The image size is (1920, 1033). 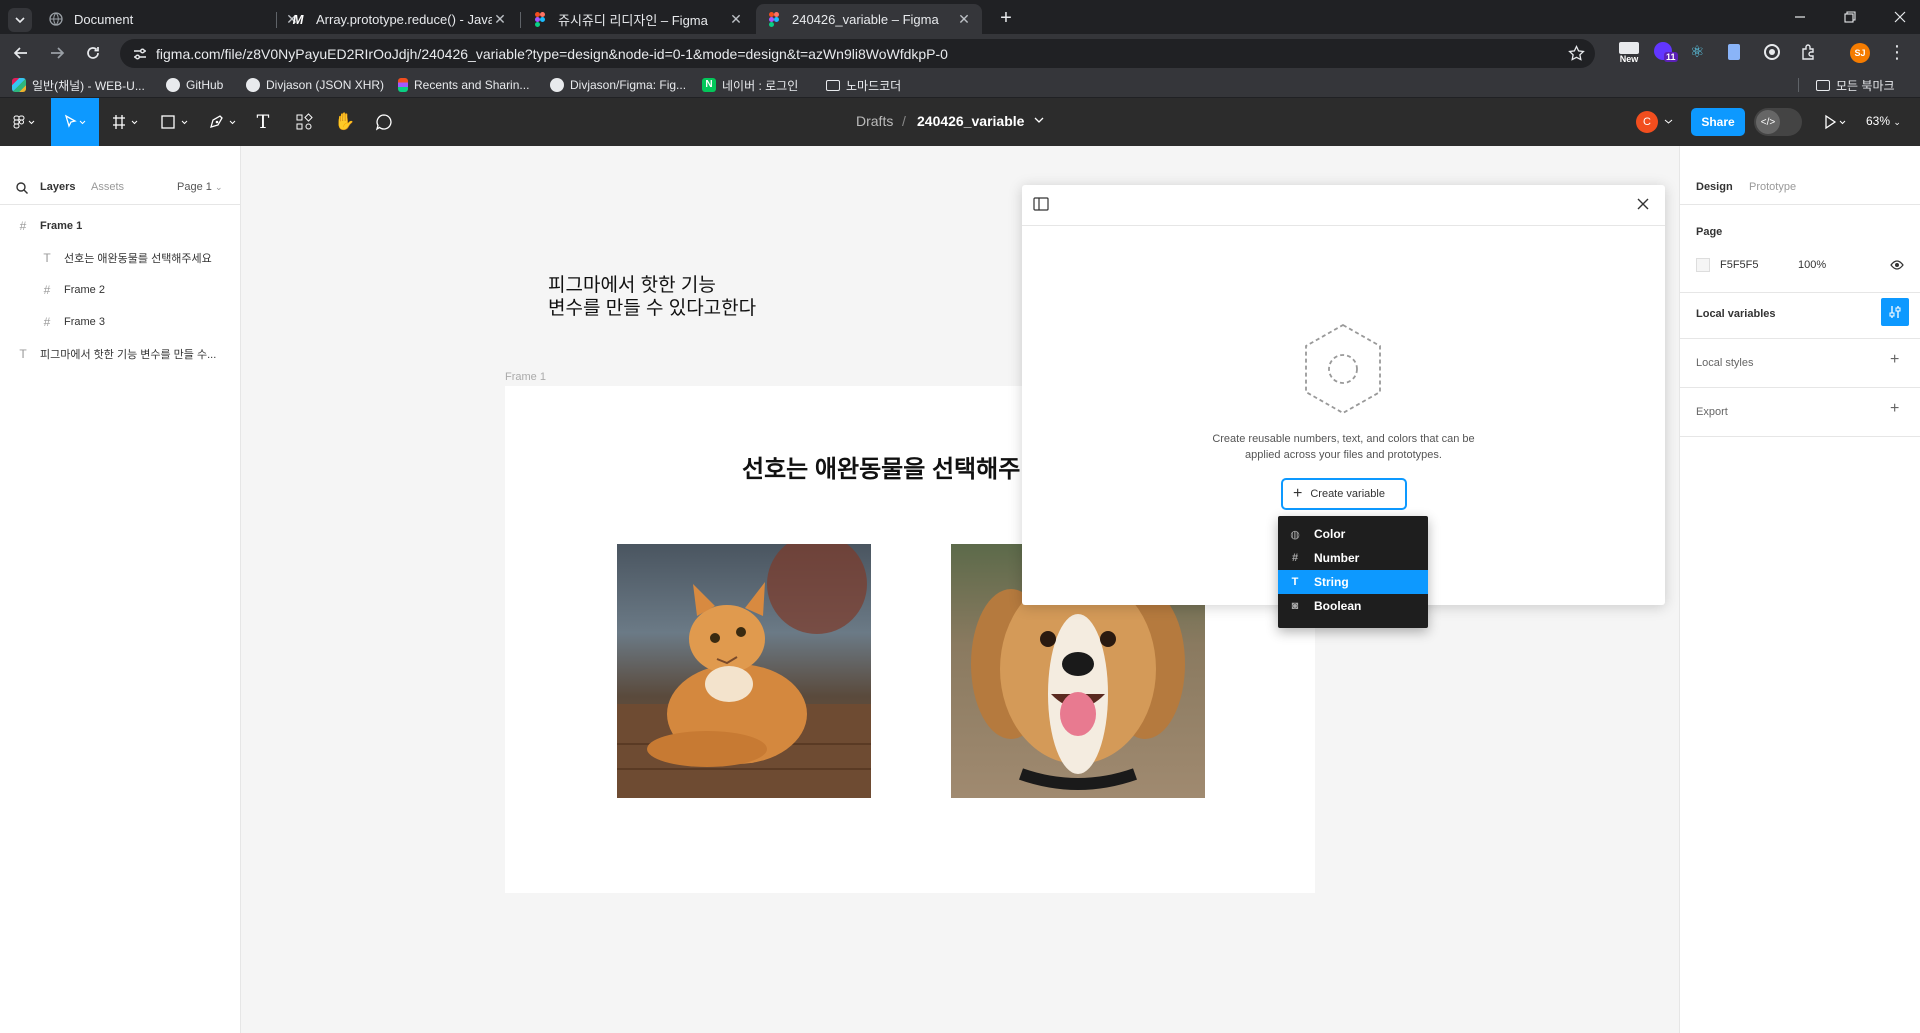 I want to click on tab-layers: Layers, so click(x=57, y=187).